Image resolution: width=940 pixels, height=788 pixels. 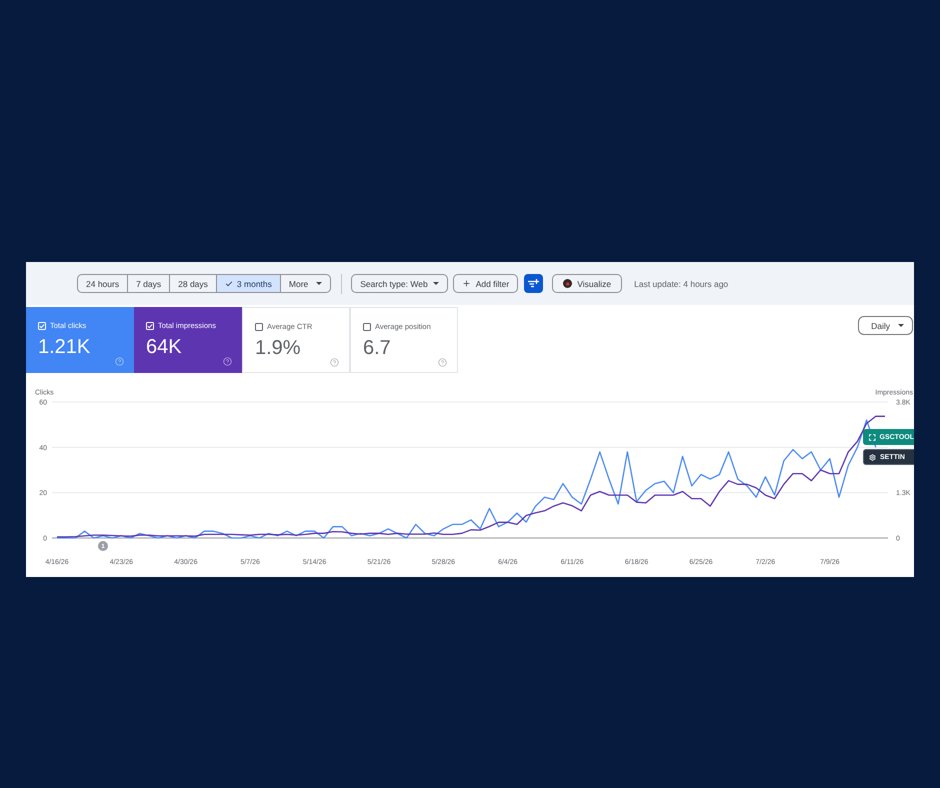 I want to click on search-type-dropdown: Search type: Web, so click(x=399, y=283).